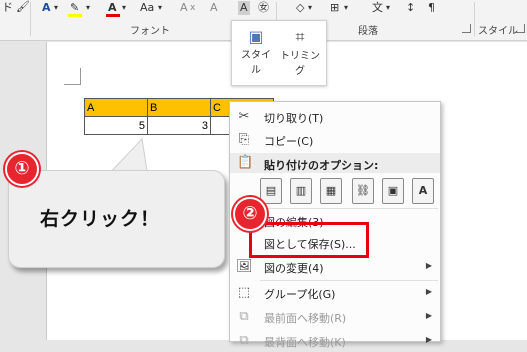 This screenshot has width=527, height=352. I want to click on highlight-pen-icon: ✎, so click(74, 8).